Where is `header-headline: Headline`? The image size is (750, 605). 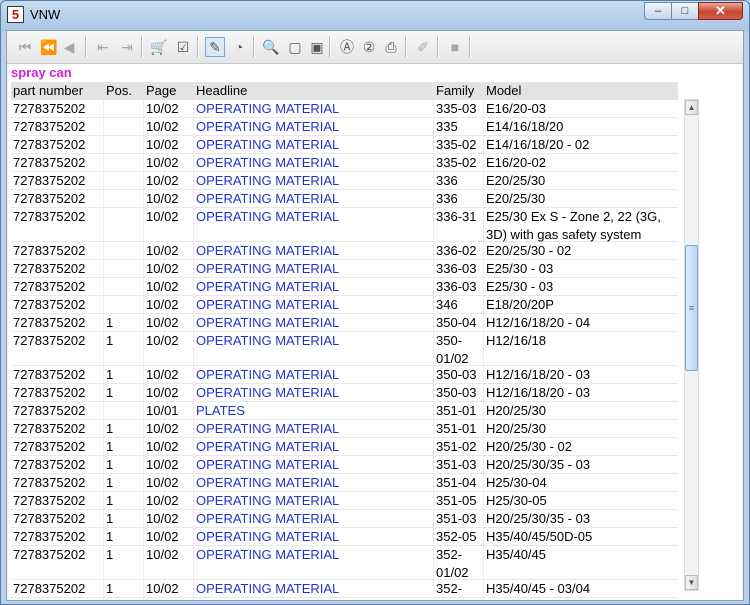 header-headline: Headline is located at coordinates (221, 90).